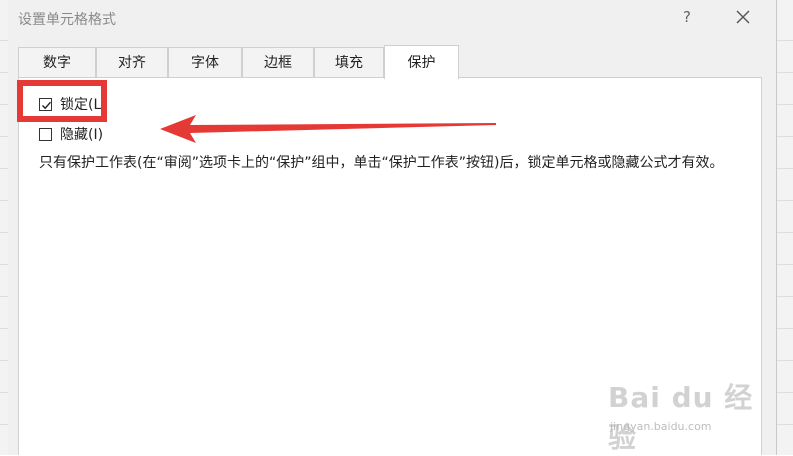 The image size is (793, 456). Describe the element at coordinates (57, 62) in the screenshot. I see `tab-number: 数字` at that location.